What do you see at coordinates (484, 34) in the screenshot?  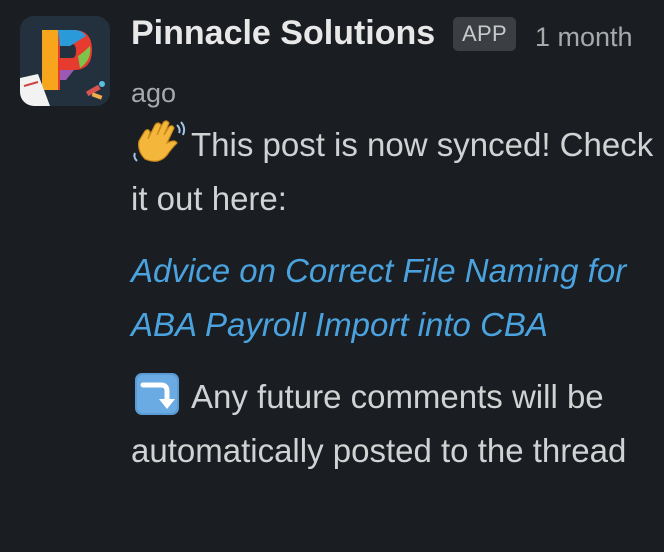 I see `app-badge: APP` at bounding box center [484, 34].